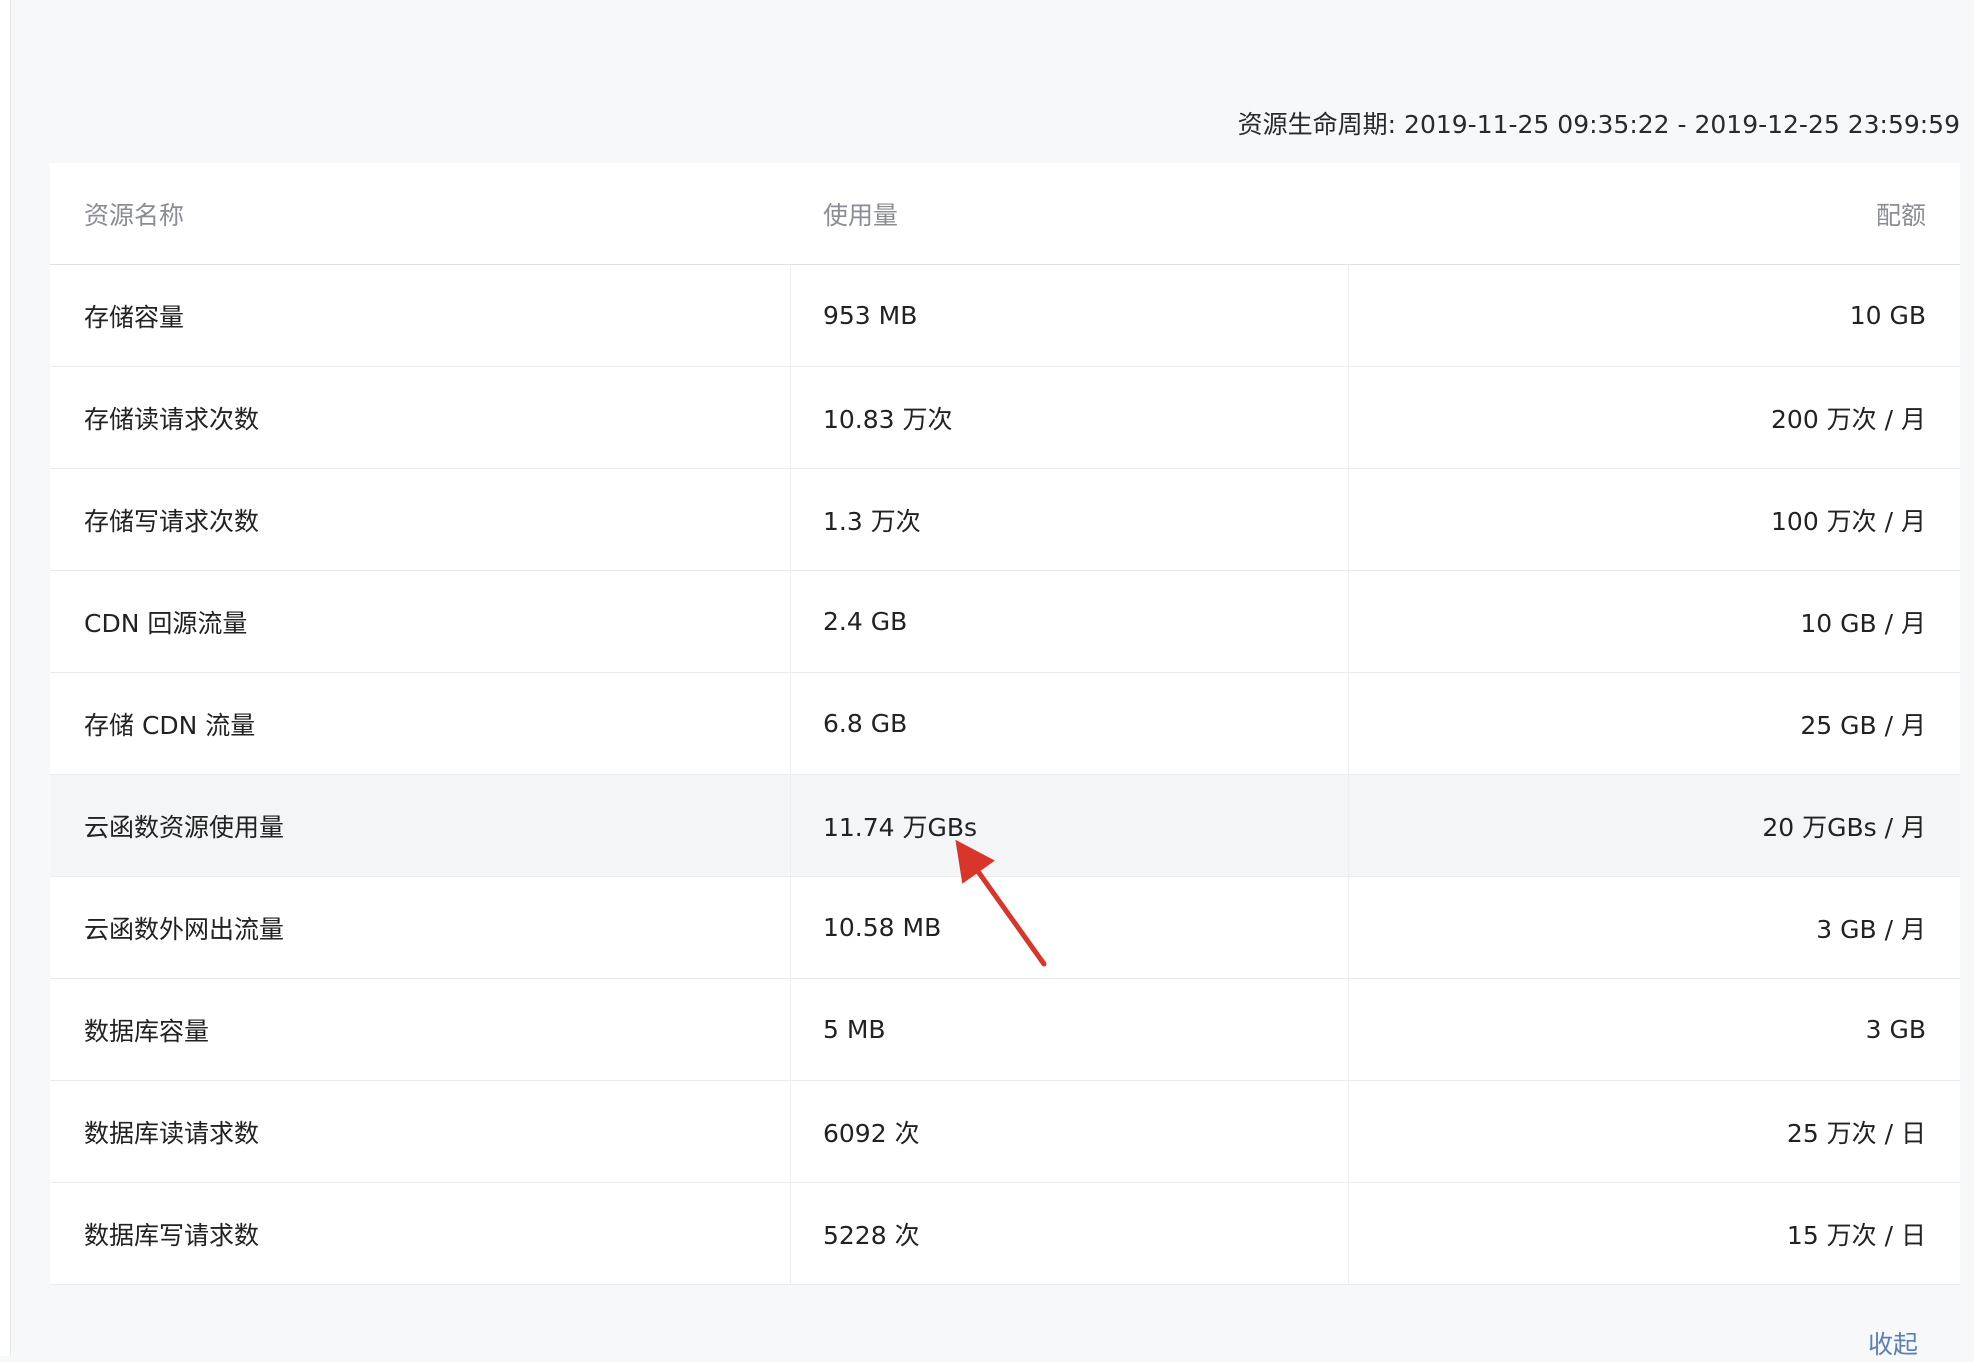 The width and height of the screenshot is (1974, 1362). I want to click on quota-value: 100 万次 / 月, so click(1848, 521).